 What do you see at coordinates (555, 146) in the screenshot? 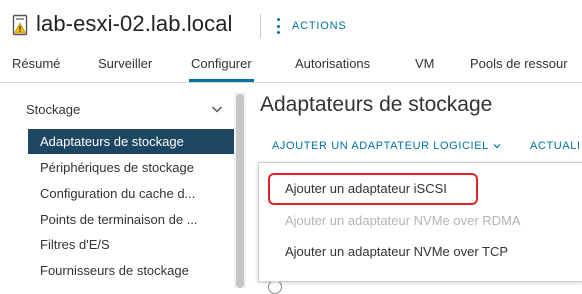
I see `refresh-button: ACTUALI` at bounding box center [555, 146].